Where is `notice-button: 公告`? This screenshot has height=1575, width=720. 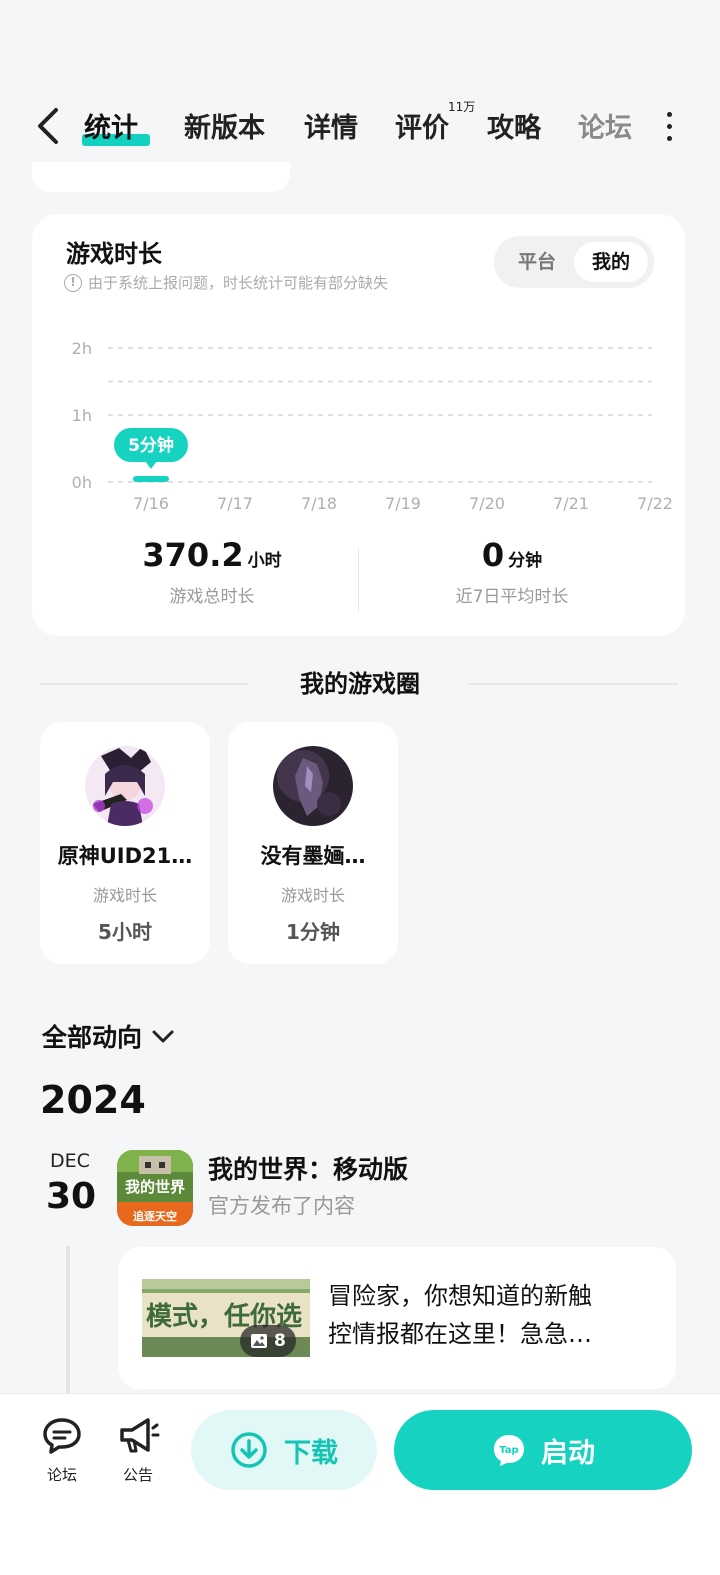 notice-button: 公告 is located at coordinates (138, 1450).